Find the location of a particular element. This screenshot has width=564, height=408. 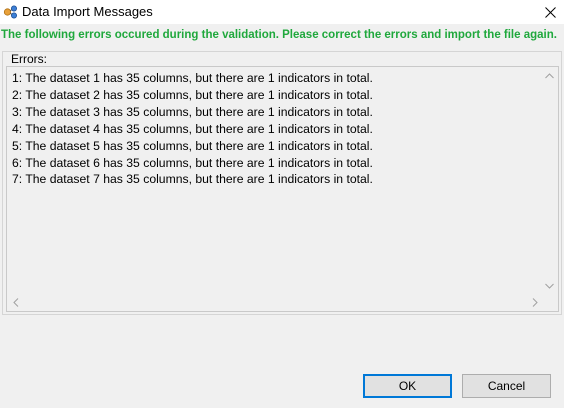

chevron-down-icon is located at coordinates (549, 286).